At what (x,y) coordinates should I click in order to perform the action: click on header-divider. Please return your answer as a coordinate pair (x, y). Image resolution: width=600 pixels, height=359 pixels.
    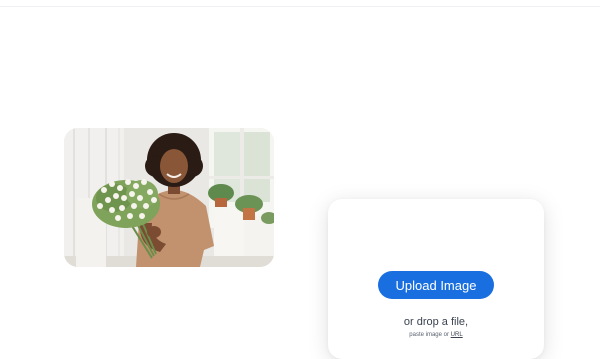
    Looking at the image, I should click on (300, 6).